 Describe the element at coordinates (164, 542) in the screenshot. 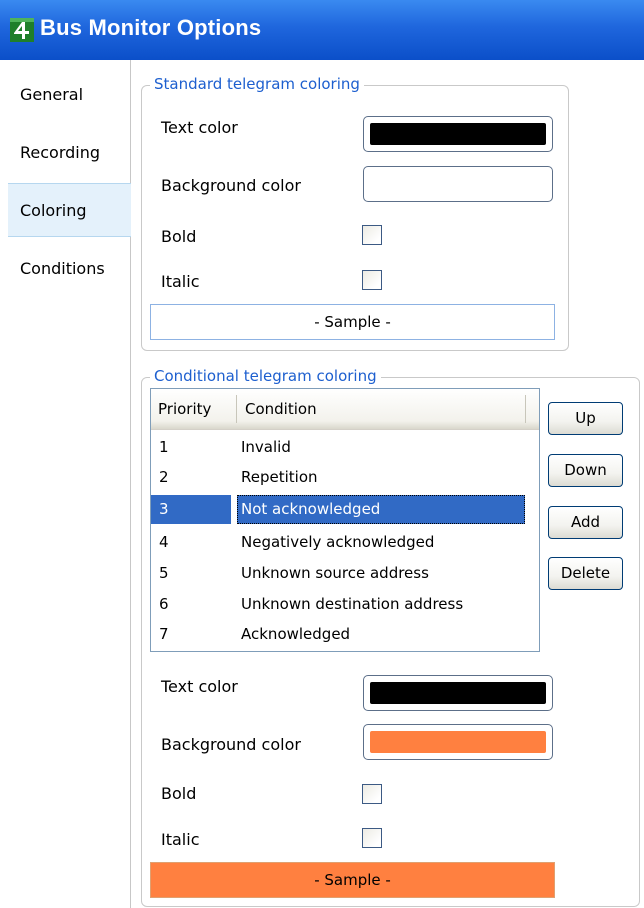

I see `row-priority: 4` at that location.